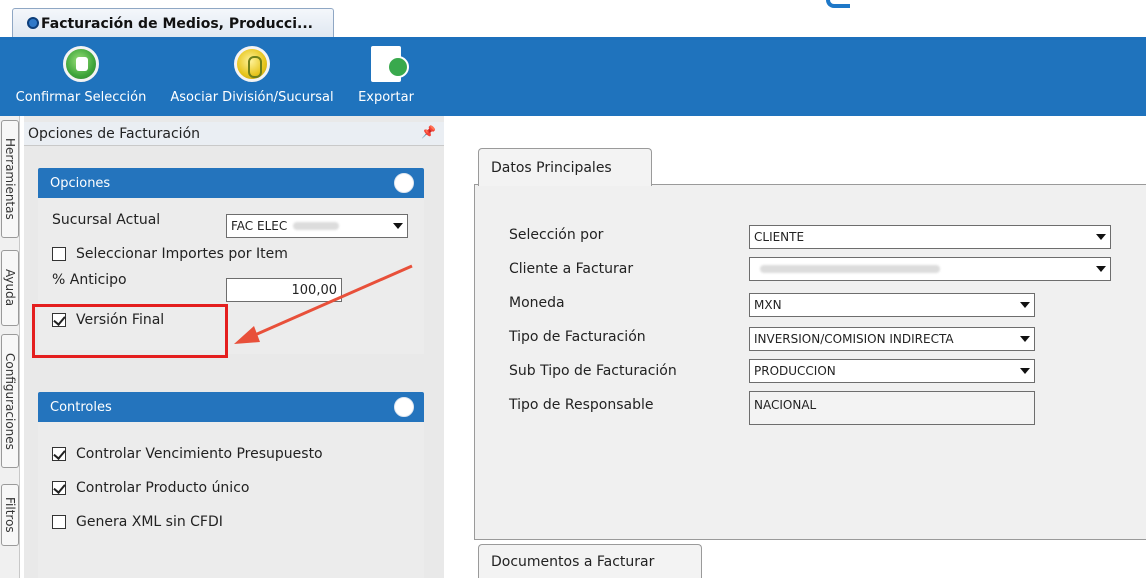  I want to click on tipo-facturacion-value: INVERSION/COMISION INDIRECTA, so click(854, 339).